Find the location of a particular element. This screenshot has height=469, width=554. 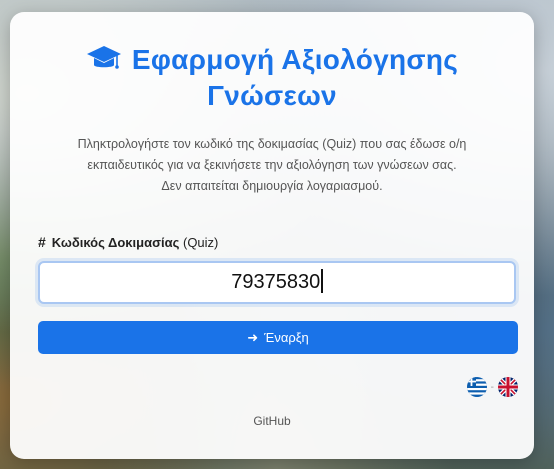

quiz-code-value: 79375830 is located at coordinates (276, 282).